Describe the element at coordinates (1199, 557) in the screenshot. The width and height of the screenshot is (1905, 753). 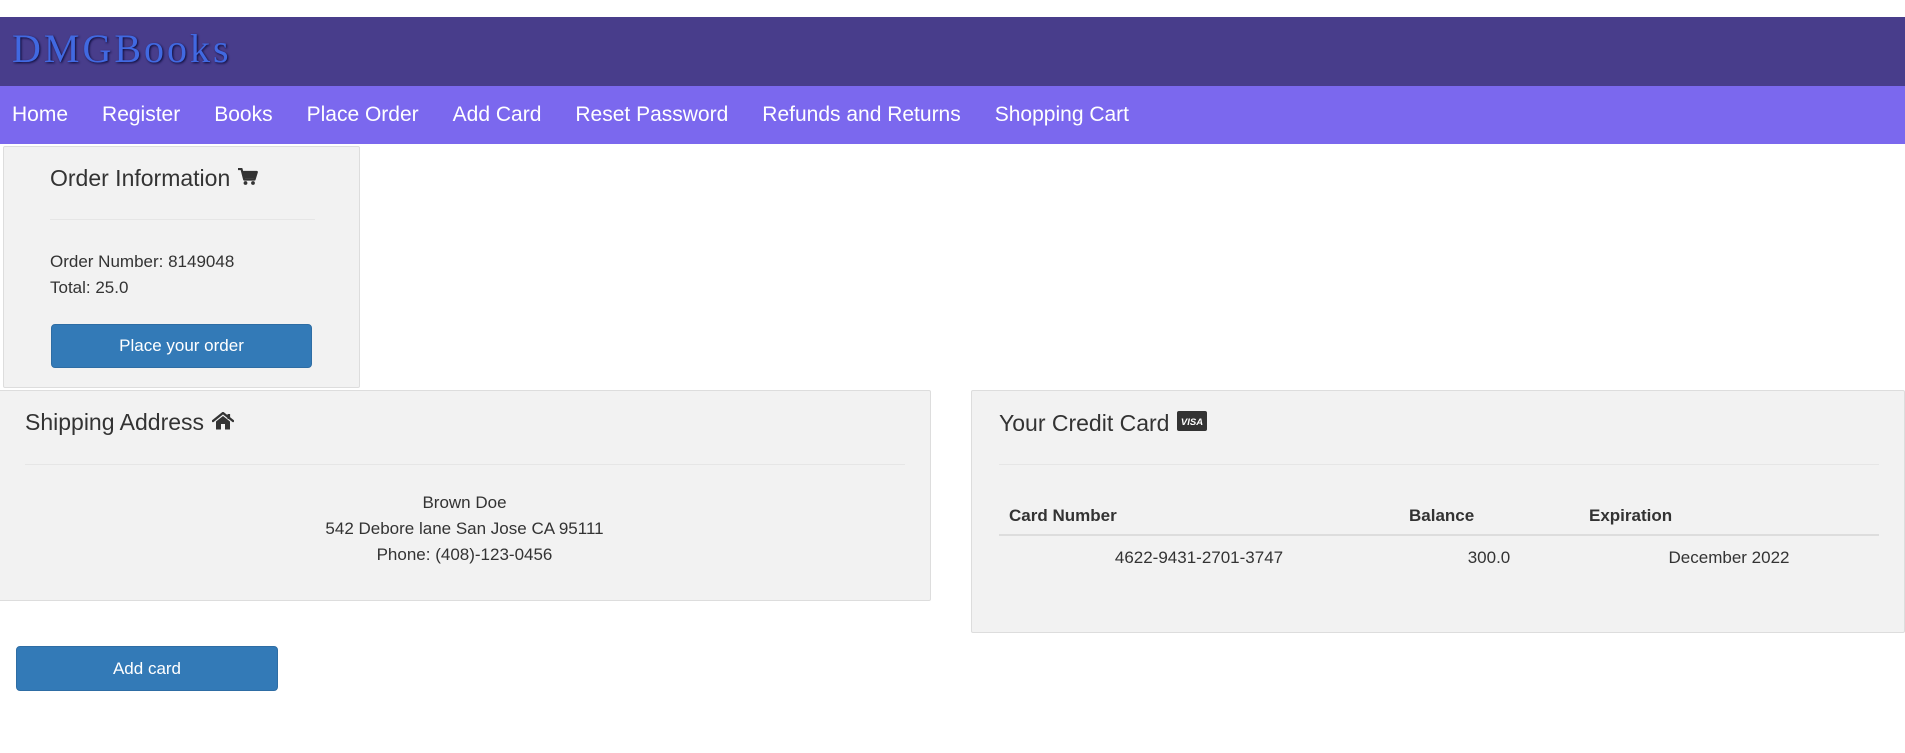
I see `card-number-cell: 4622-9431-2701-3747` at that location.